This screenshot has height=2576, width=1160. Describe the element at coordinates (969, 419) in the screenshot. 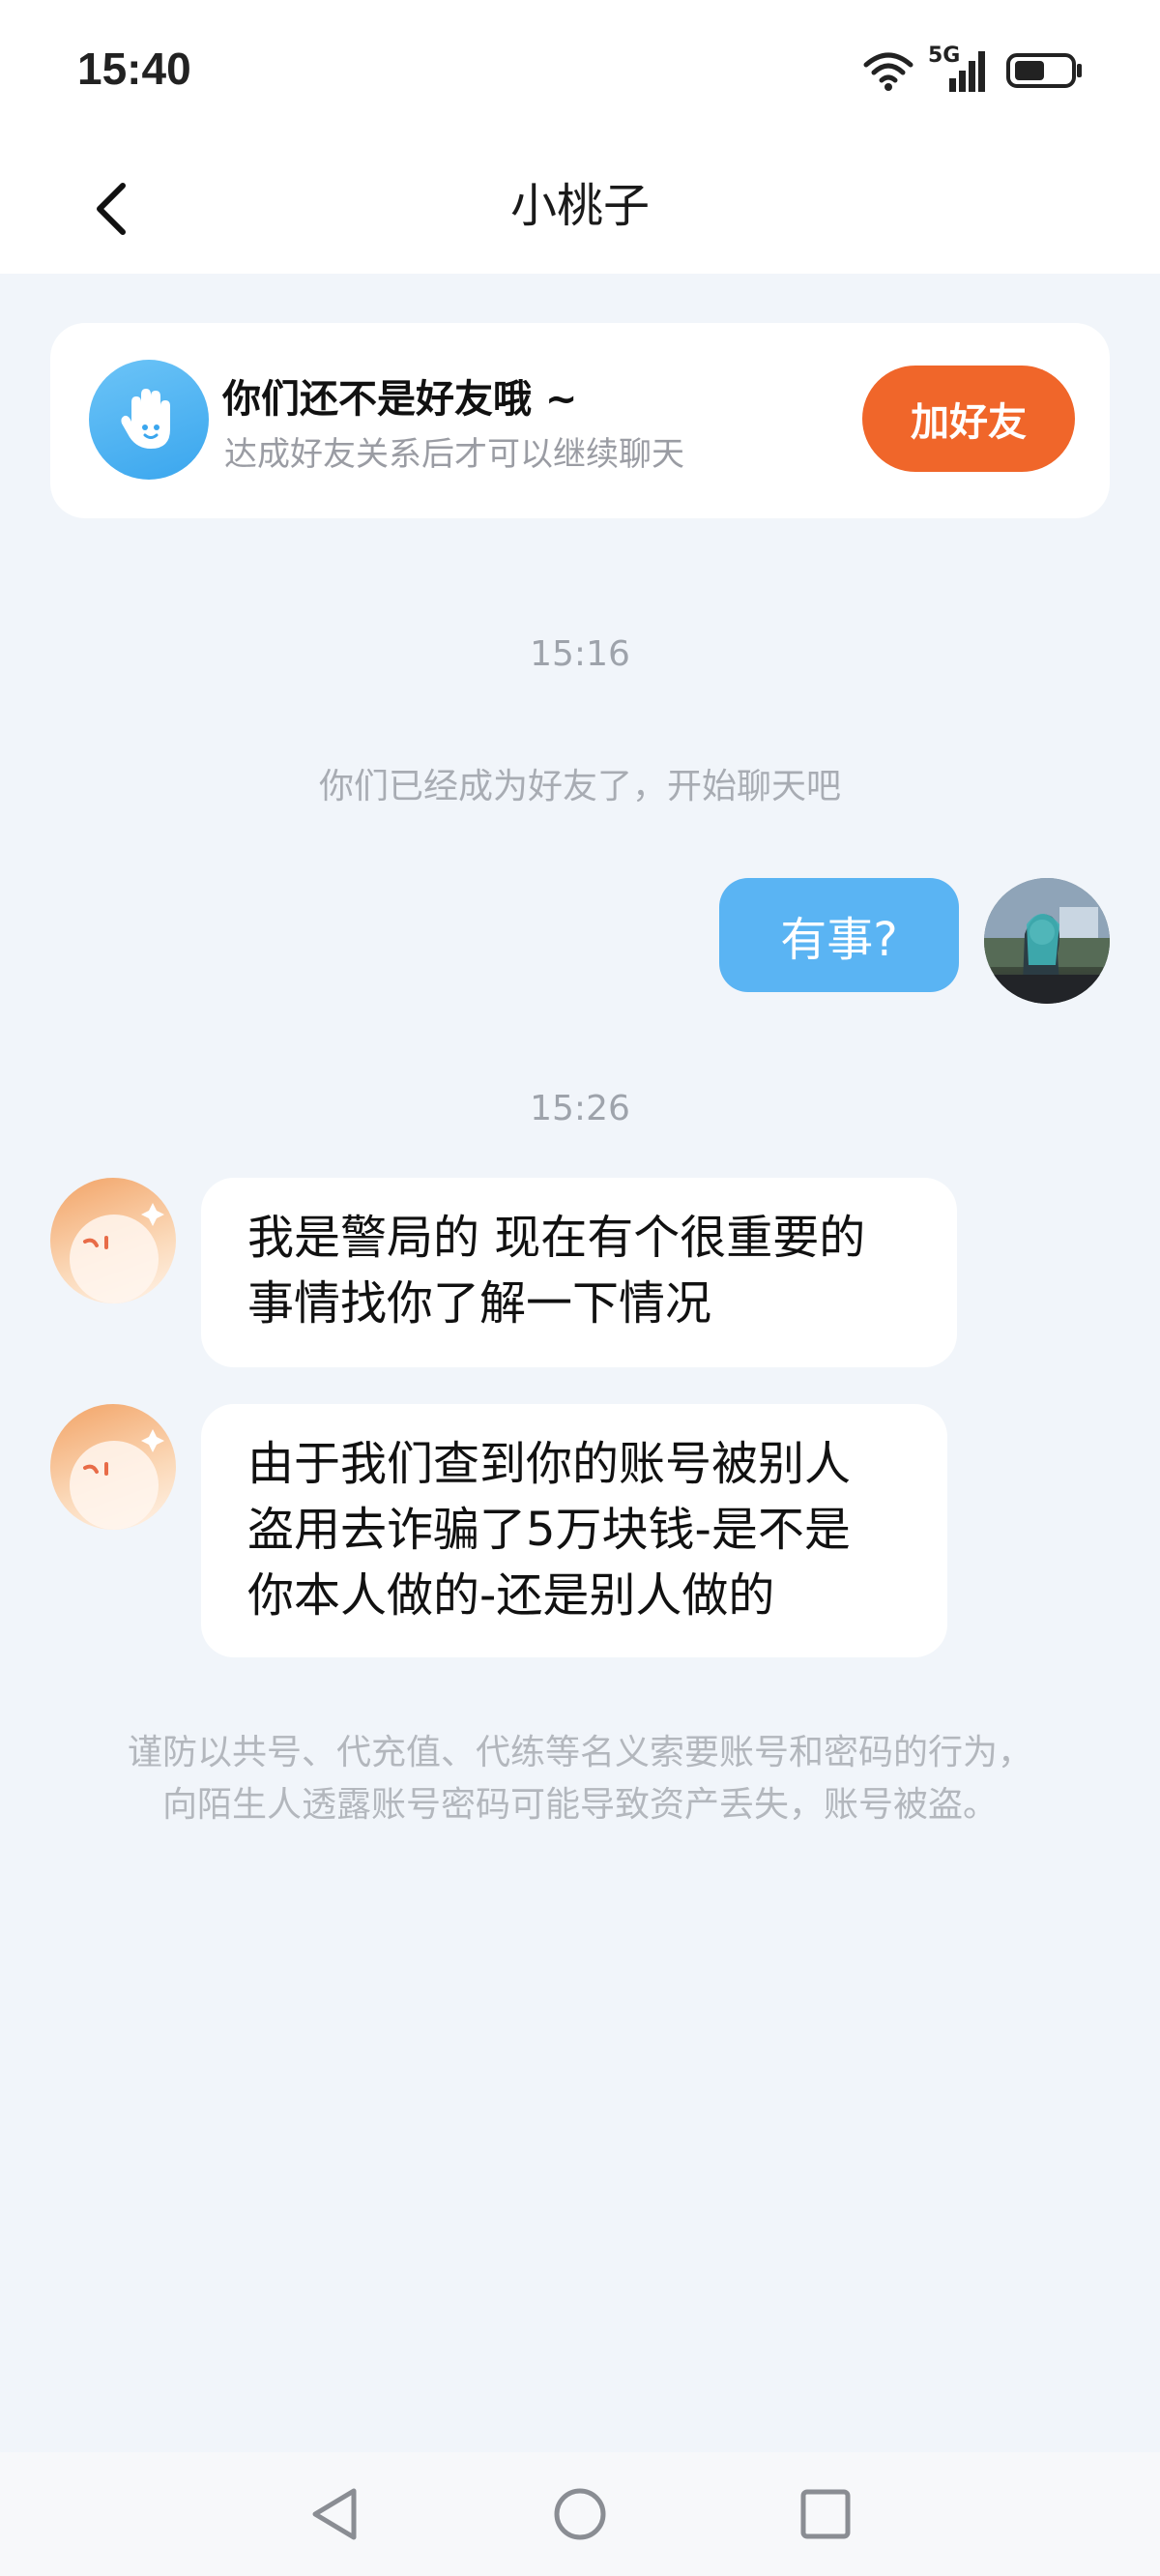

I see `add-friend-button: 加好友` at that location.